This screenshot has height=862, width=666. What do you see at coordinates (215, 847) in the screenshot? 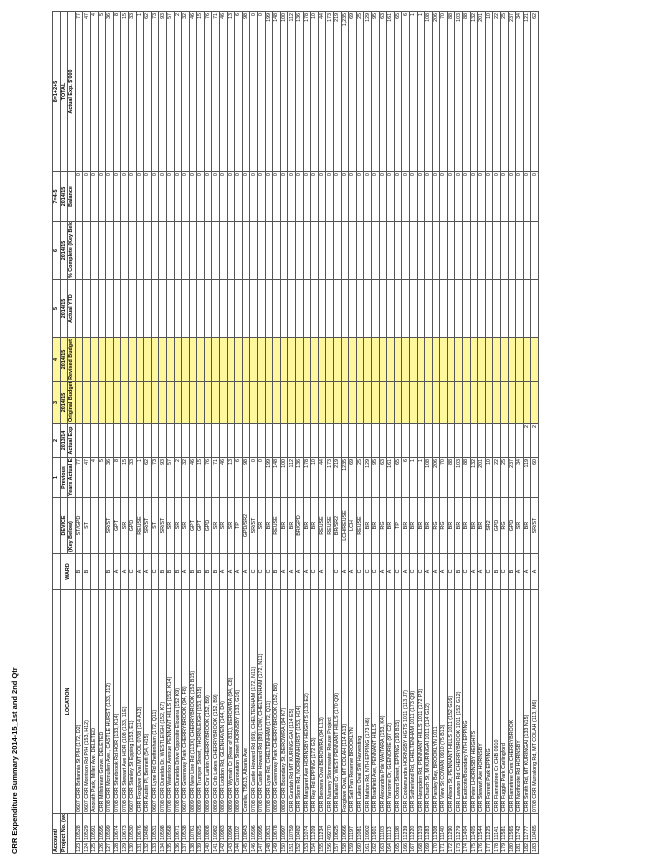
I see `row-number: 141` at bounding box center [215, 847].